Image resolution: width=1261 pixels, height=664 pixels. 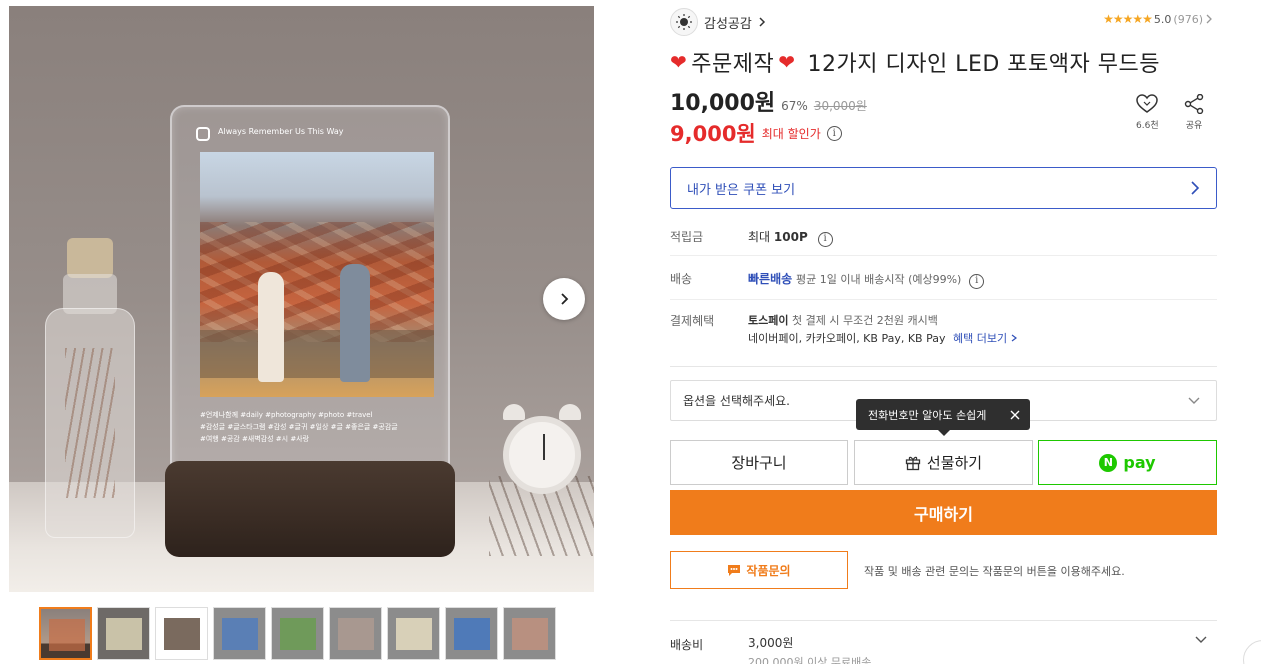 What do you see at coordinates (741, 190) in the screenshot?
I see `coupon-label: 내가 받은 쿠폰 보기` at bounding box center [741, 190].